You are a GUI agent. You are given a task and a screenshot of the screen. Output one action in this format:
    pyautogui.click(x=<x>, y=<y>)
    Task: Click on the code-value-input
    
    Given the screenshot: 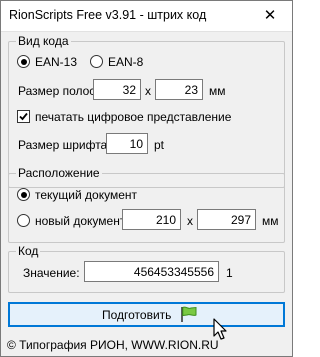 What is the action you would take?
    pyautogui.click(x=151, y=271)
    